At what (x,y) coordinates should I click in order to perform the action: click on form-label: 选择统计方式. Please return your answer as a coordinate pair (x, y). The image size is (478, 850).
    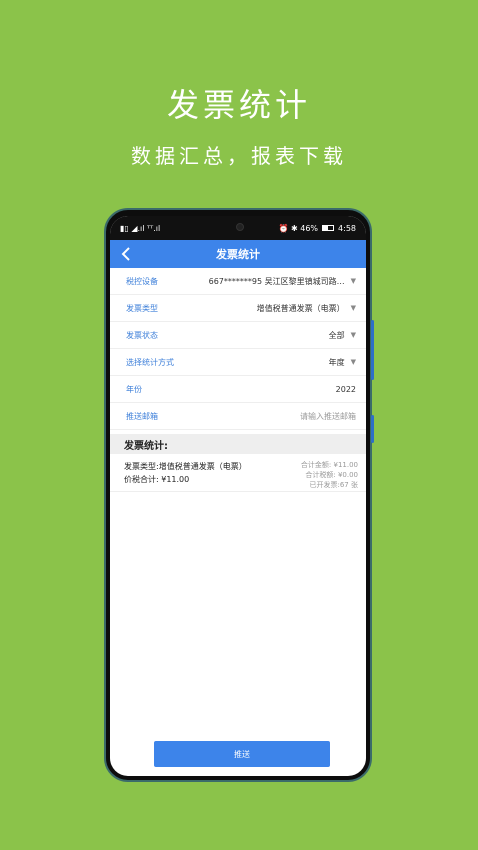
    Looking at the image, I should click on (150, 362).